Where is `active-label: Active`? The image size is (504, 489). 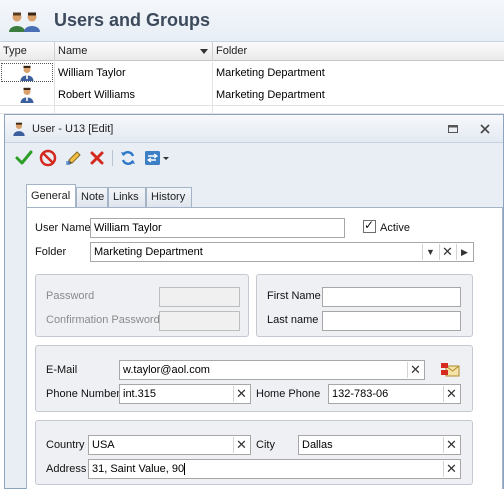
active-label: Active is located at coordinates (395, 228).